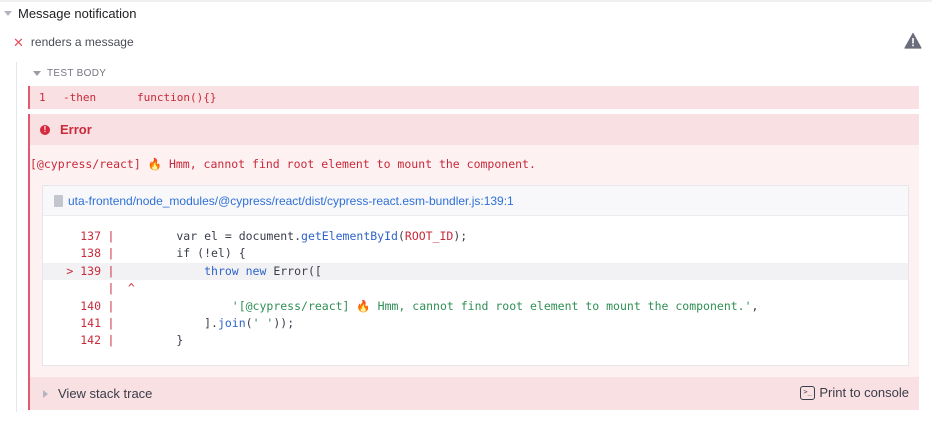  I want to click on code-line-141: 141 | ]. join(' '));, so click(475, 323).